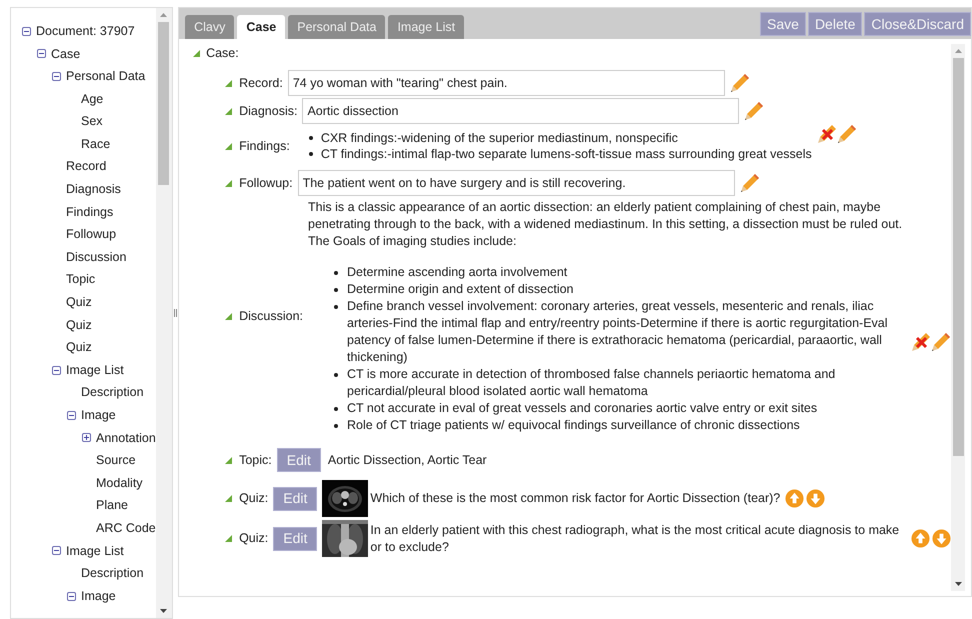 Image resolution: width=972 pixels, height=619 pixels. I want to click on expand-icon, so click(86, 437).